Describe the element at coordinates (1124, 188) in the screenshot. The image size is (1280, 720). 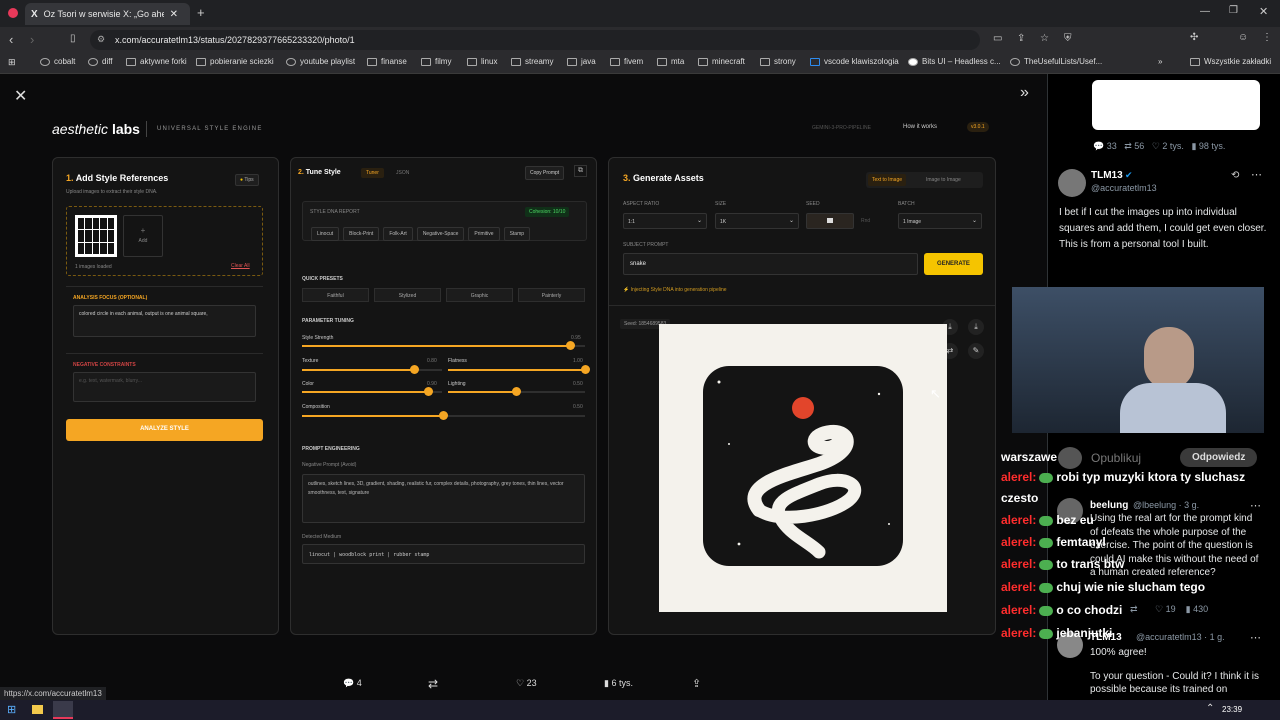
I see `reply1-handle: @accuratetlm13` at that location.